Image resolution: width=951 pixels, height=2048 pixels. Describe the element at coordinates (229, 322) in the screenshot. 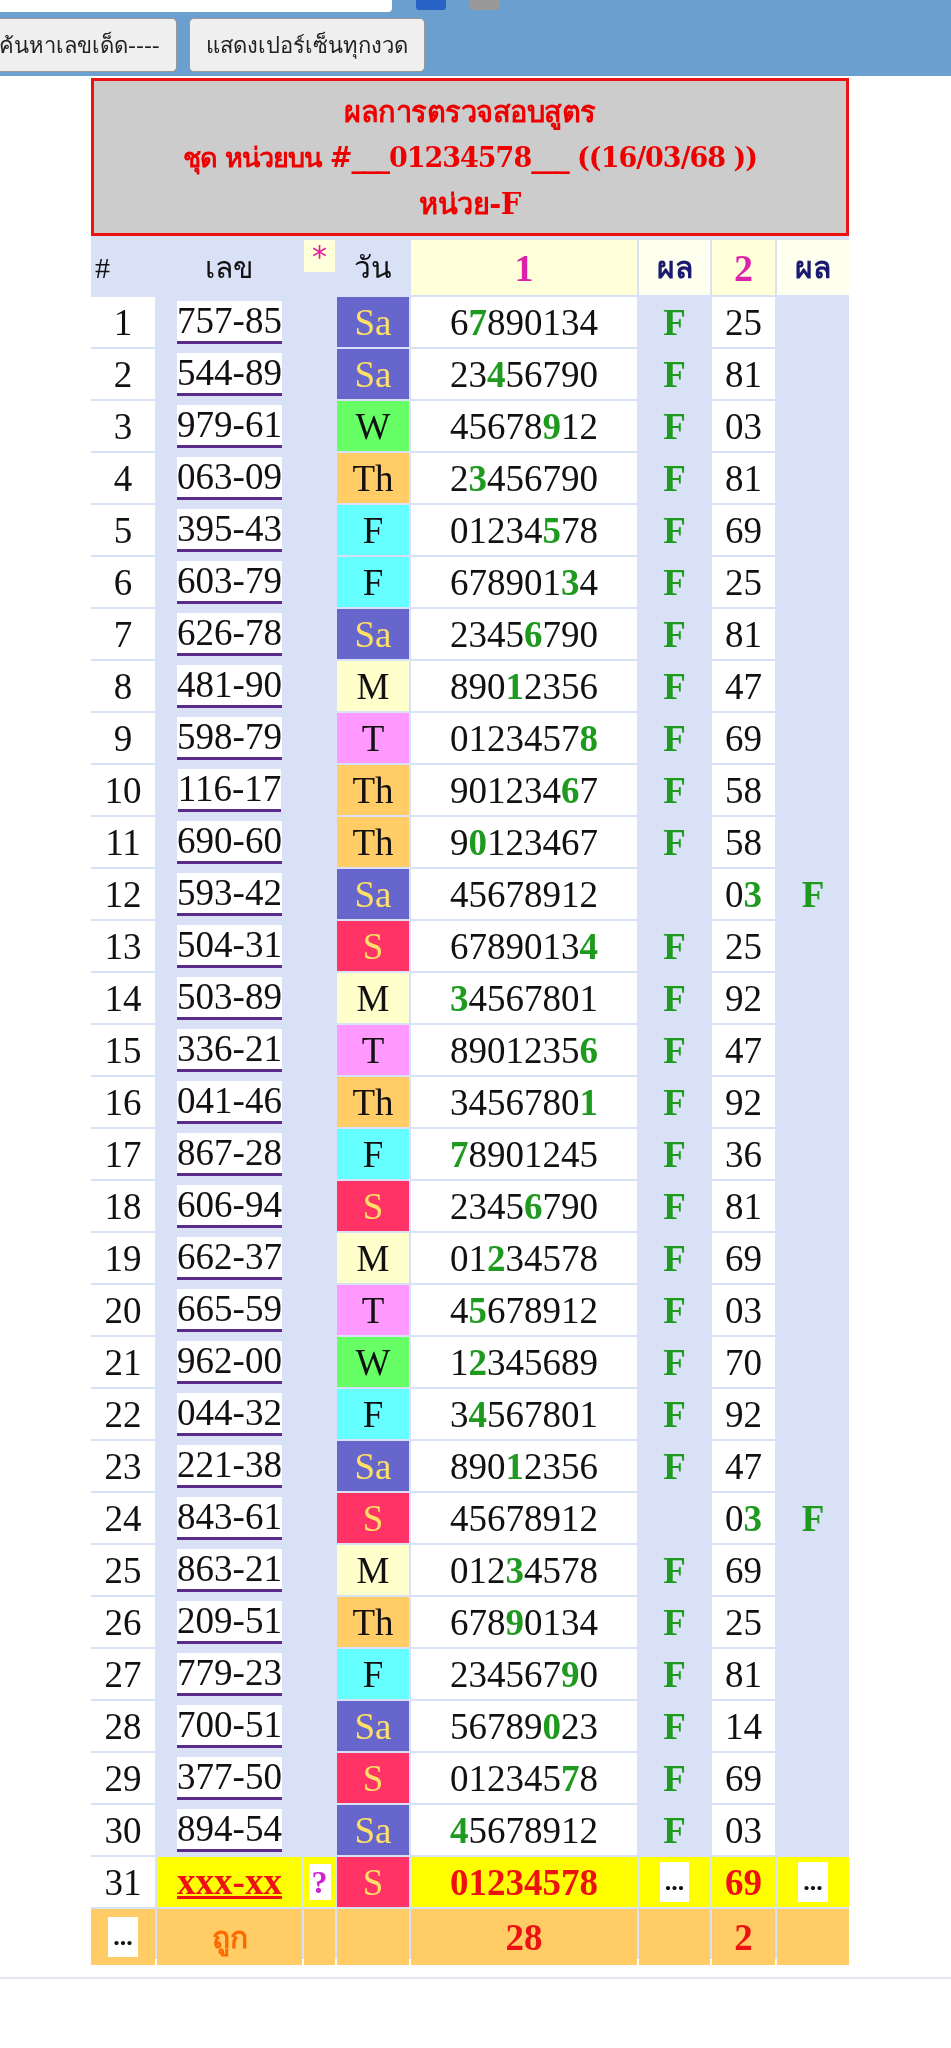

I see `number-link: 757-85` at that location.